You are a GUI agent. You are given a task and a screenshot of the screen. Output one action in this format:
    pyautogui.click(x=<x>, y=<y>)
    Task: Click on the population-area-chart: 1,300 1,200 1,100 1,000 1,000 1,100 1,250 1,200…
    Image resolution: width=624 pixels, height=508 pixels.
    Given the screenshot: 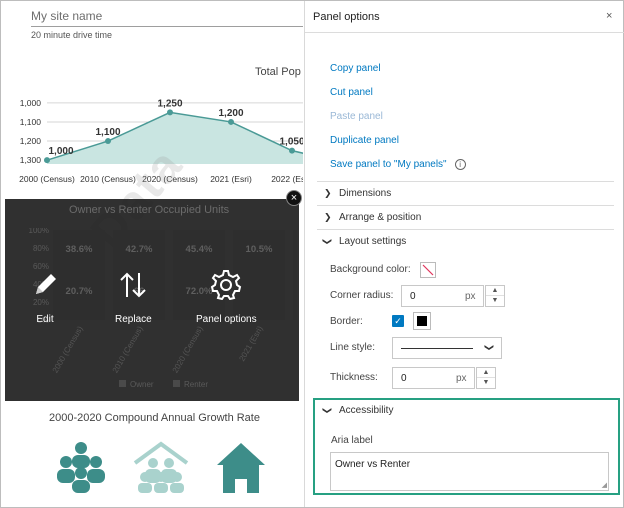 What is the action you would take?
    pyautogui.click(x=161, y=141)
    